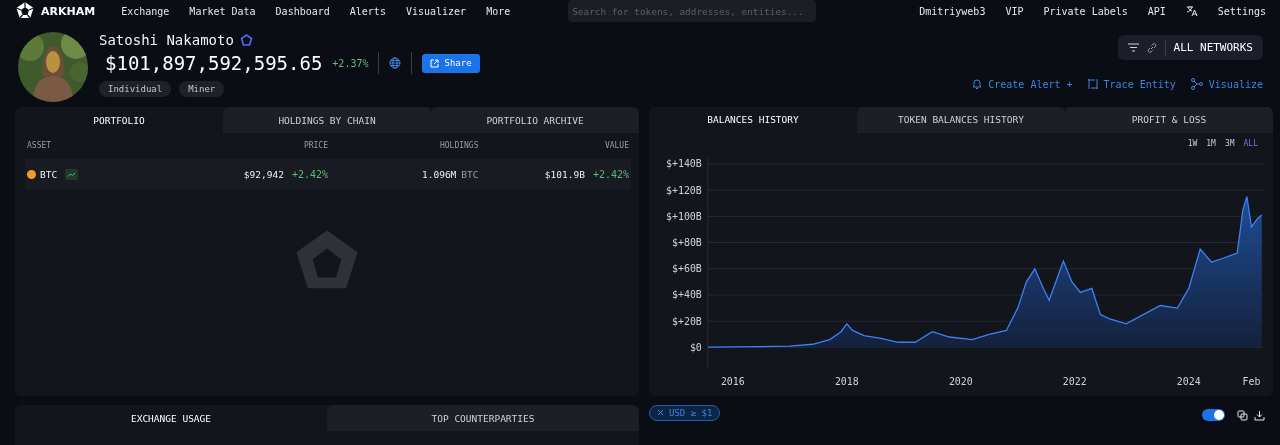 The width and height of the screenshot is (1280, 445). I want to click on range-option: ALL, so click(1250, 145).